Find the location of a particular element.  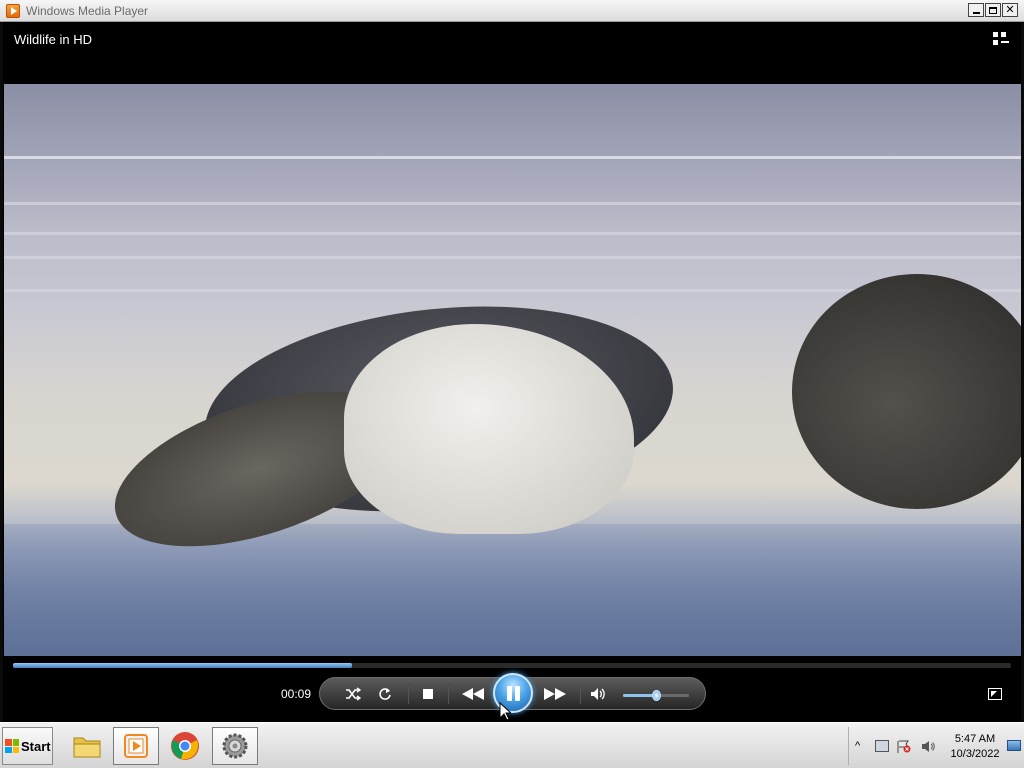

action-center-flag-icon is located at coordinates (904, 746).